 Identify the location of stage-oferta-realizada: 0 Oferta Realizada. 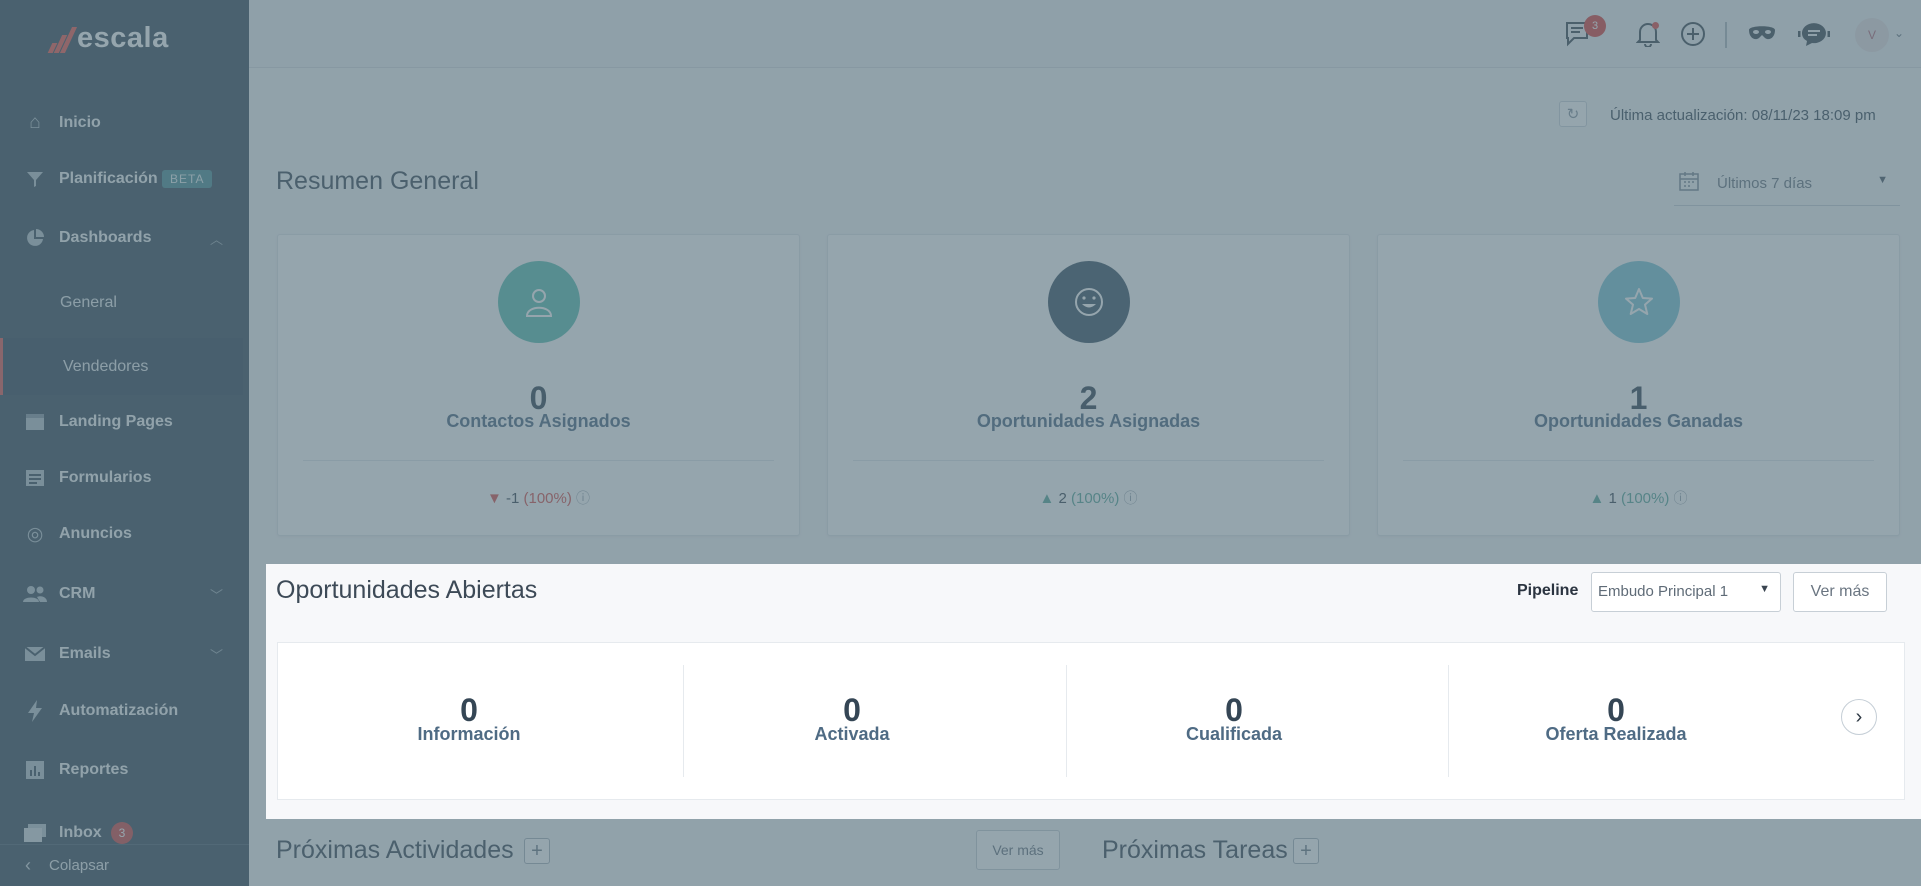
(1616, 721).